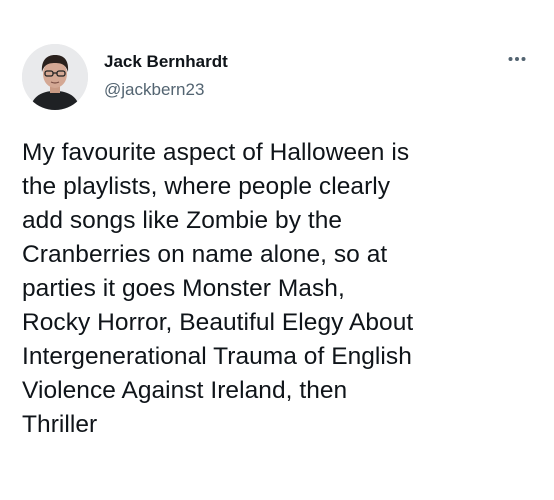 The width and height of the screenshot is (554, 500). Describe the element at coordinates (166, 62) in the screenshot. I see `author-display-name: Jack Bernhardt` at that location.